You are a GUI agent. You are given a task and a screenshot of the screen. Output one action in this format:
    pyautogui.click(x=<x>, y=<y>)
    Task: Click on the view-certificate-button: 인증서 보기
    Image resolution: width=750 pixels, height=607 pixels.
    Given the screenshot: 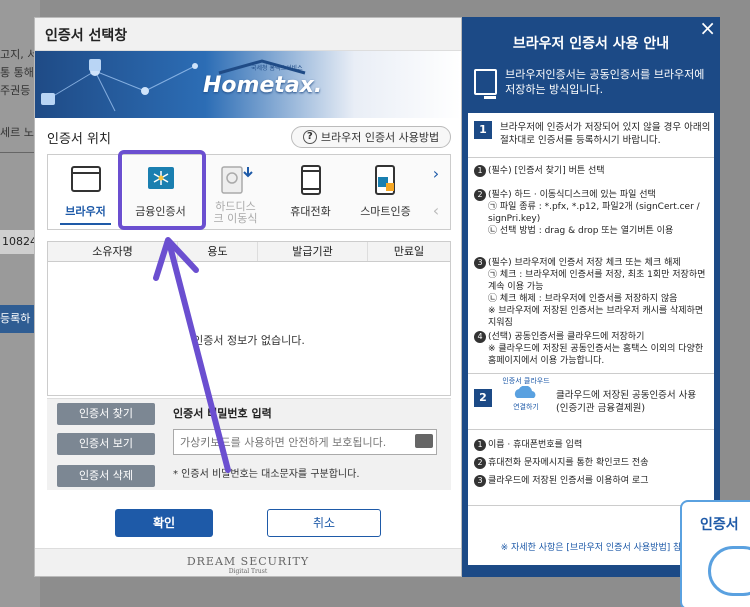 What is the action you would take?
    pyautogui.click(x=106, y=444)
    